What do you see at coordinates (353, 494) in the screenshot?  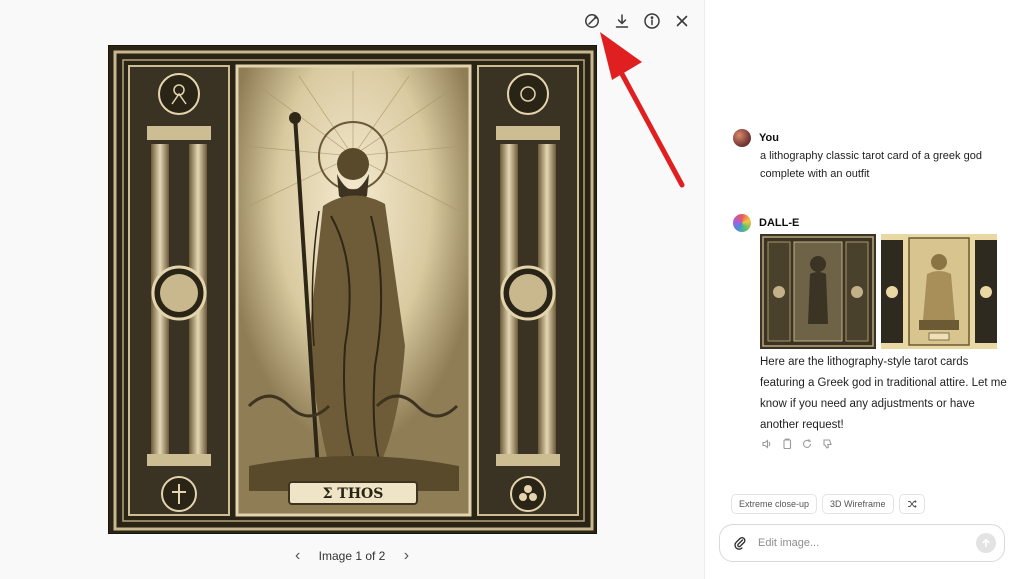 I see `card-caption: Σ THOS` at bounding box center [353, 494].